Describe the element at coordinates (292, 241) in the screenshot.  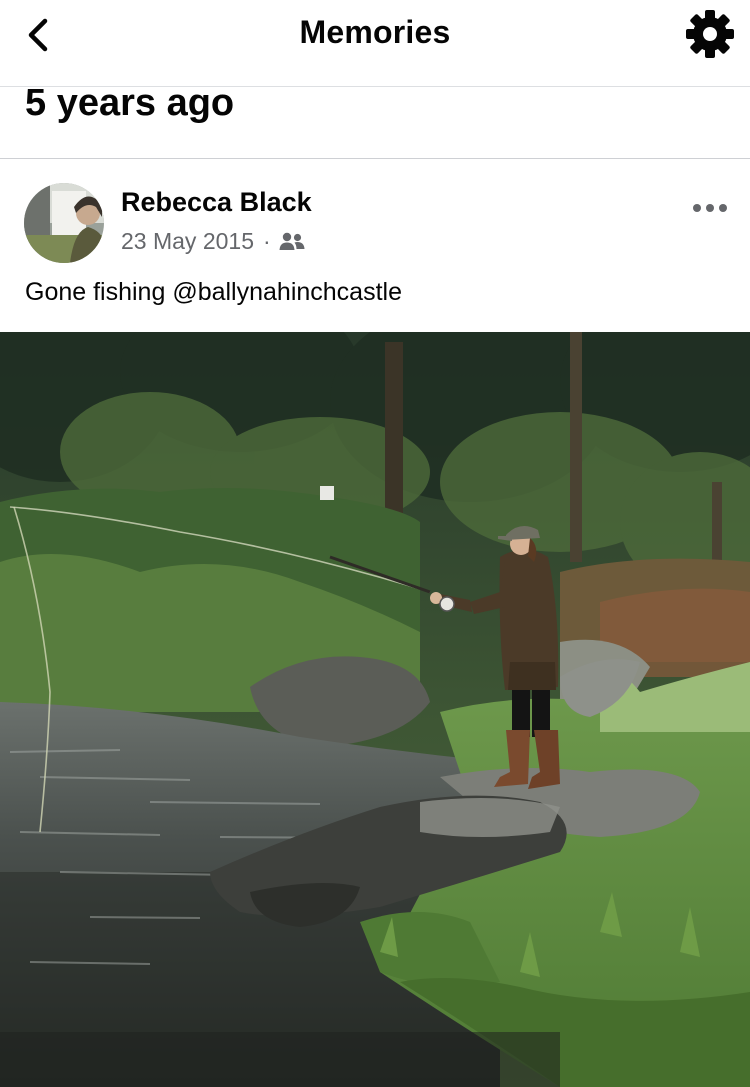
I see `friends-icon` at that location.